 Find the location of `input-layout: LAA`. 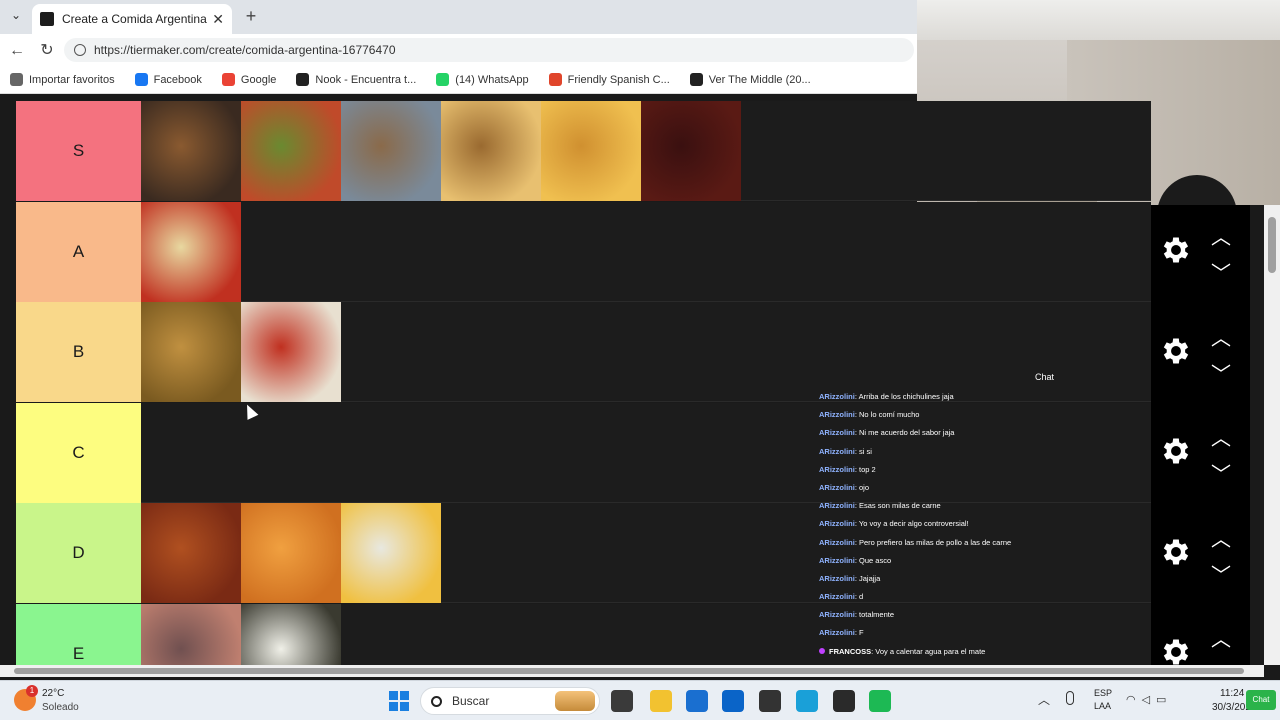

input-layout: LAA is located at coordinates (1102, 706).